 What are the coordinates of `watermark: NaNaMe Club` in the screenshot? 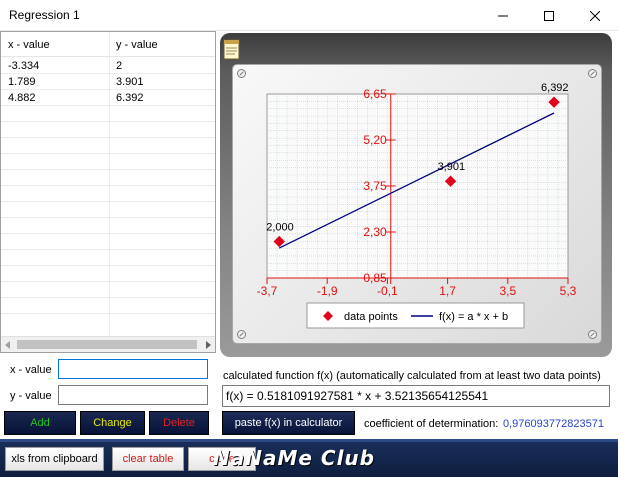 It's located at (294, 458).